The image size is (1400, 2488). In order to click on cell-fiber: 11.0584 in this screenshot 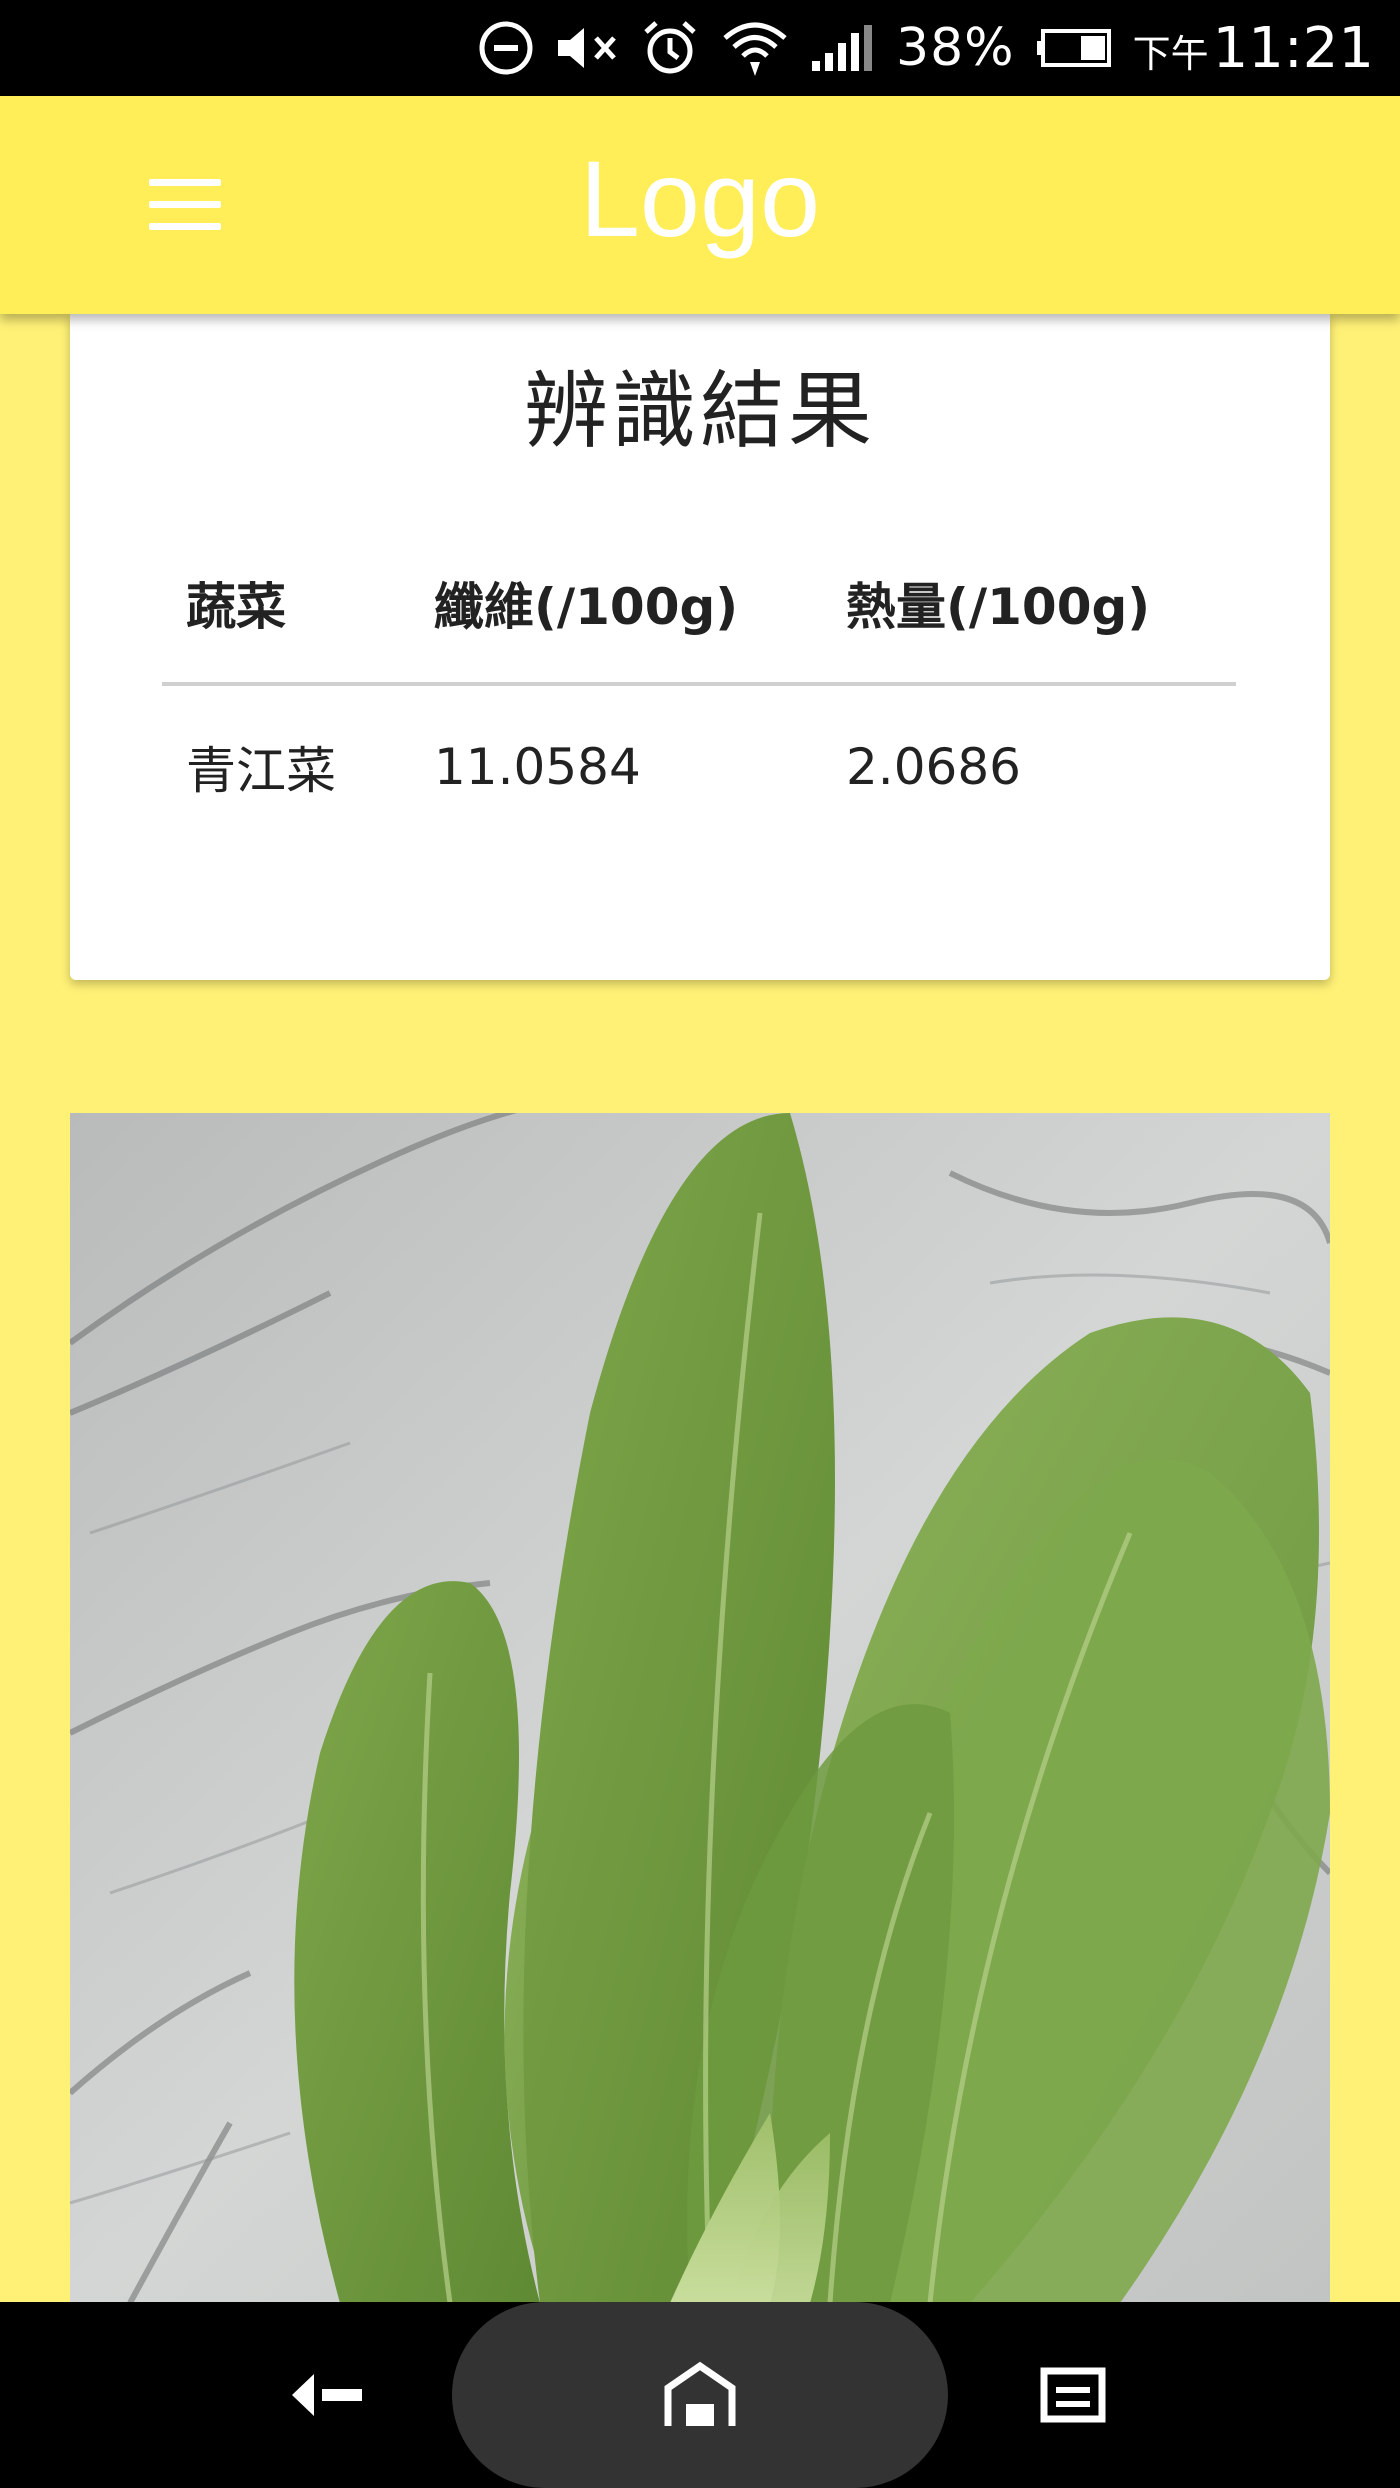, I will do `click(537, 767)`.